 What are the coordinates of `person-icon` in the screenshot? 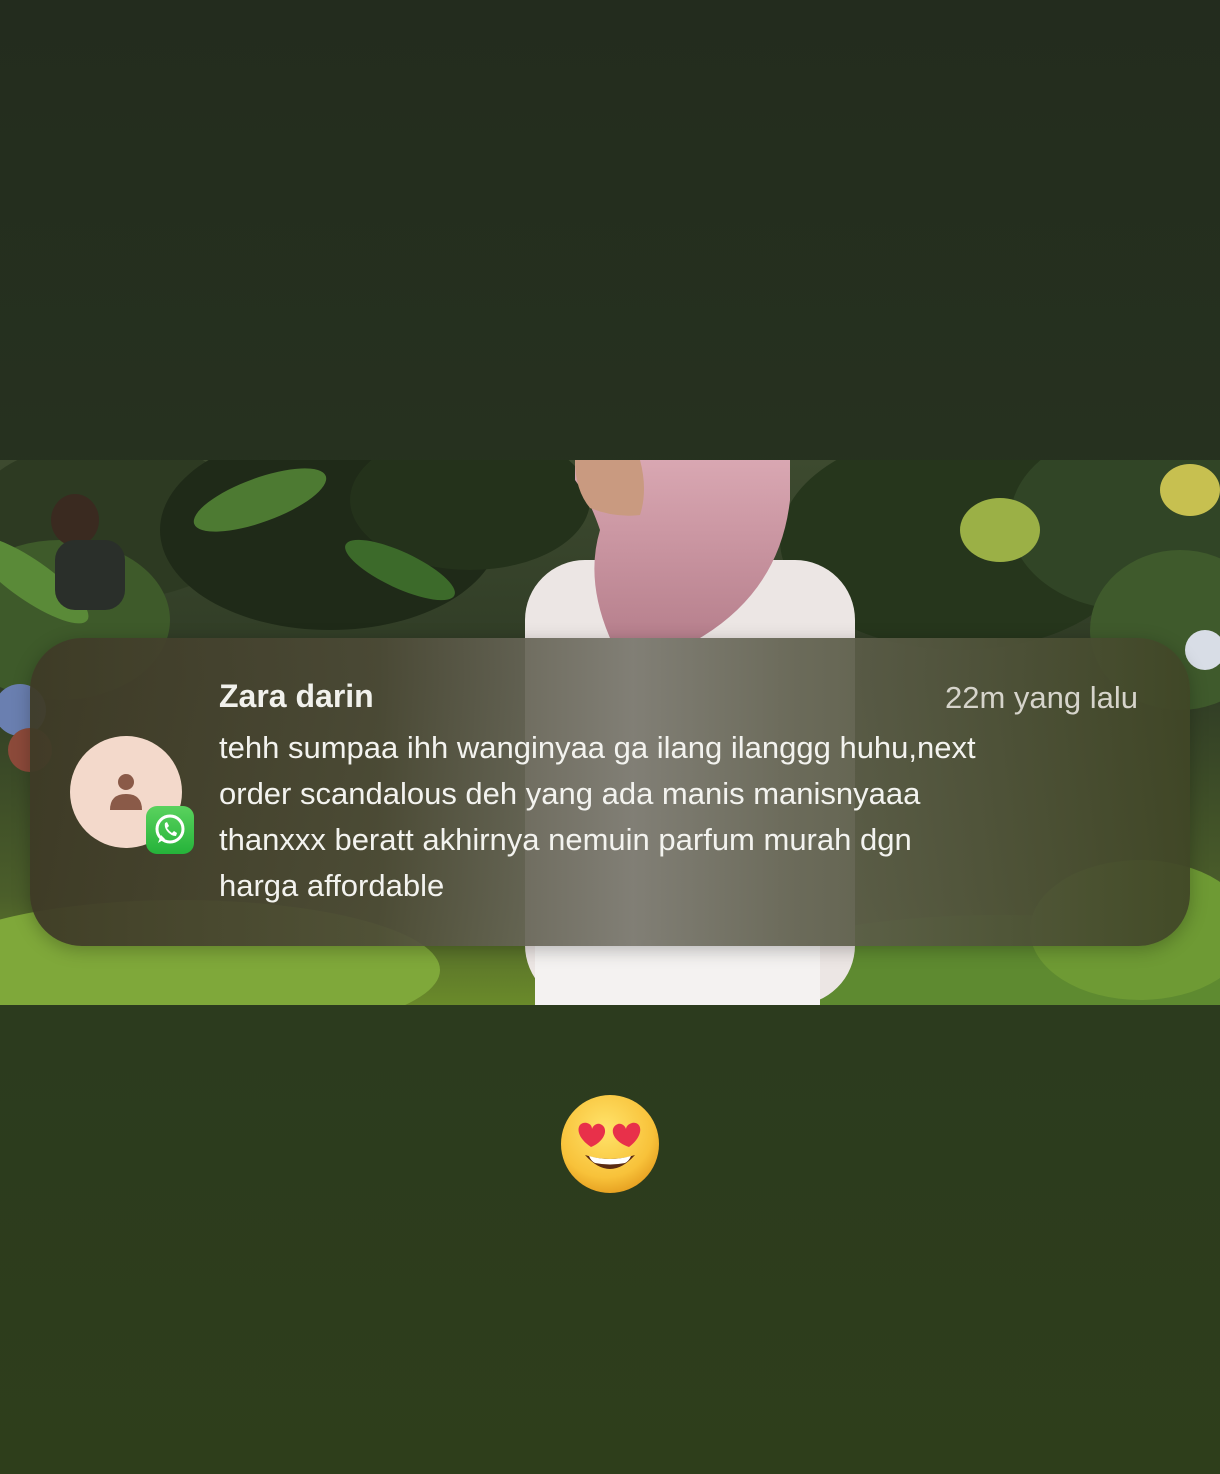 It's located at (126, 792).